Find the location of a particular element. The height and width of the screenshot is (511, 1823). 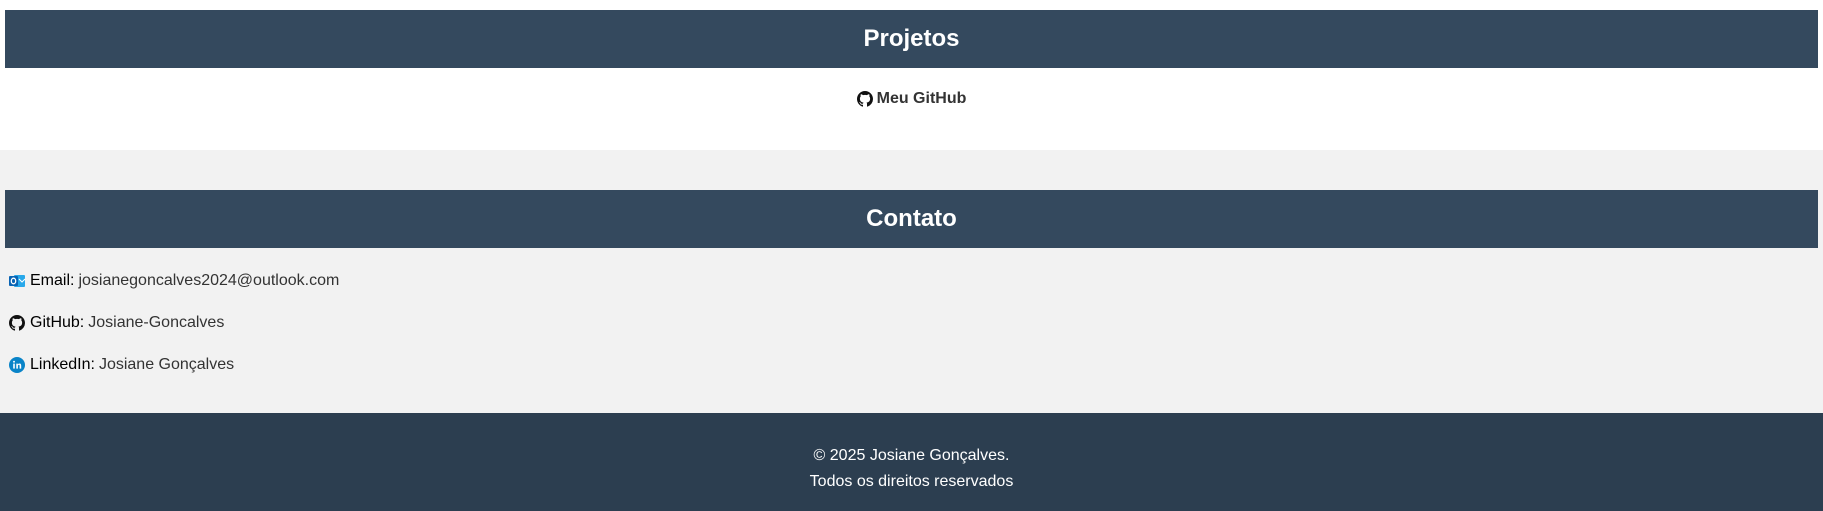

linkedin-icon is located at coordinates (17, 365).